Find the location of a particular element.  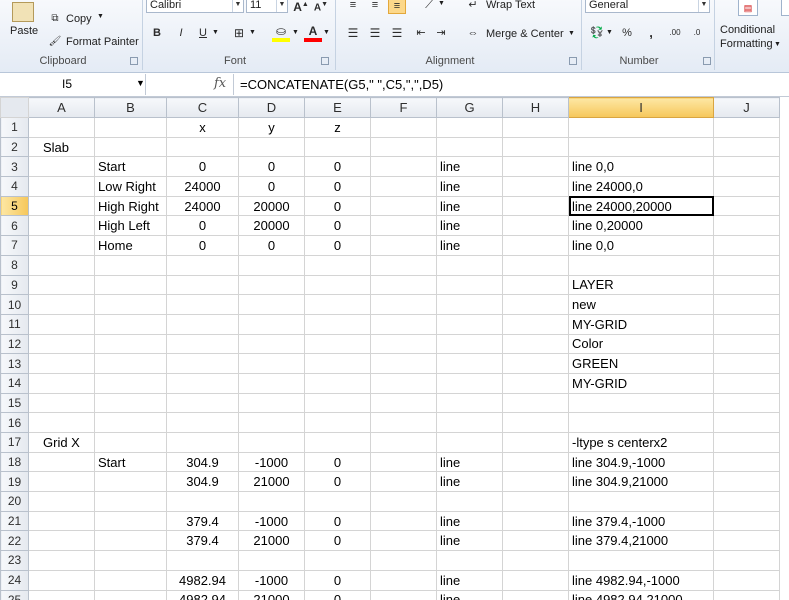

cell-h7 is located at coordinates (535, 245).